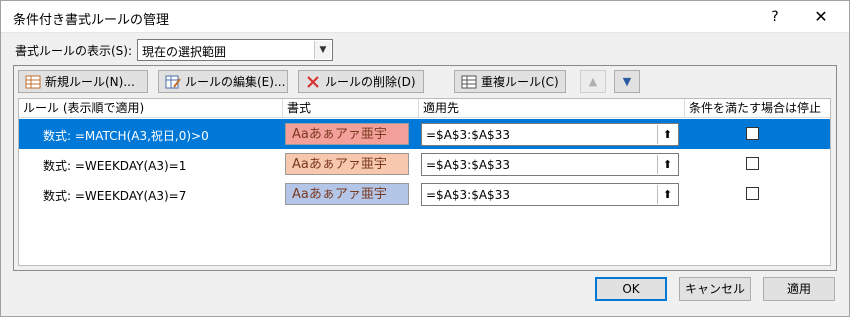 Image resolution: width=850 pixels, height=317 pixels. Describe the element at coordinates (715, 289) in the screenshot. I see `cancel-button: キャンセル` at that location.